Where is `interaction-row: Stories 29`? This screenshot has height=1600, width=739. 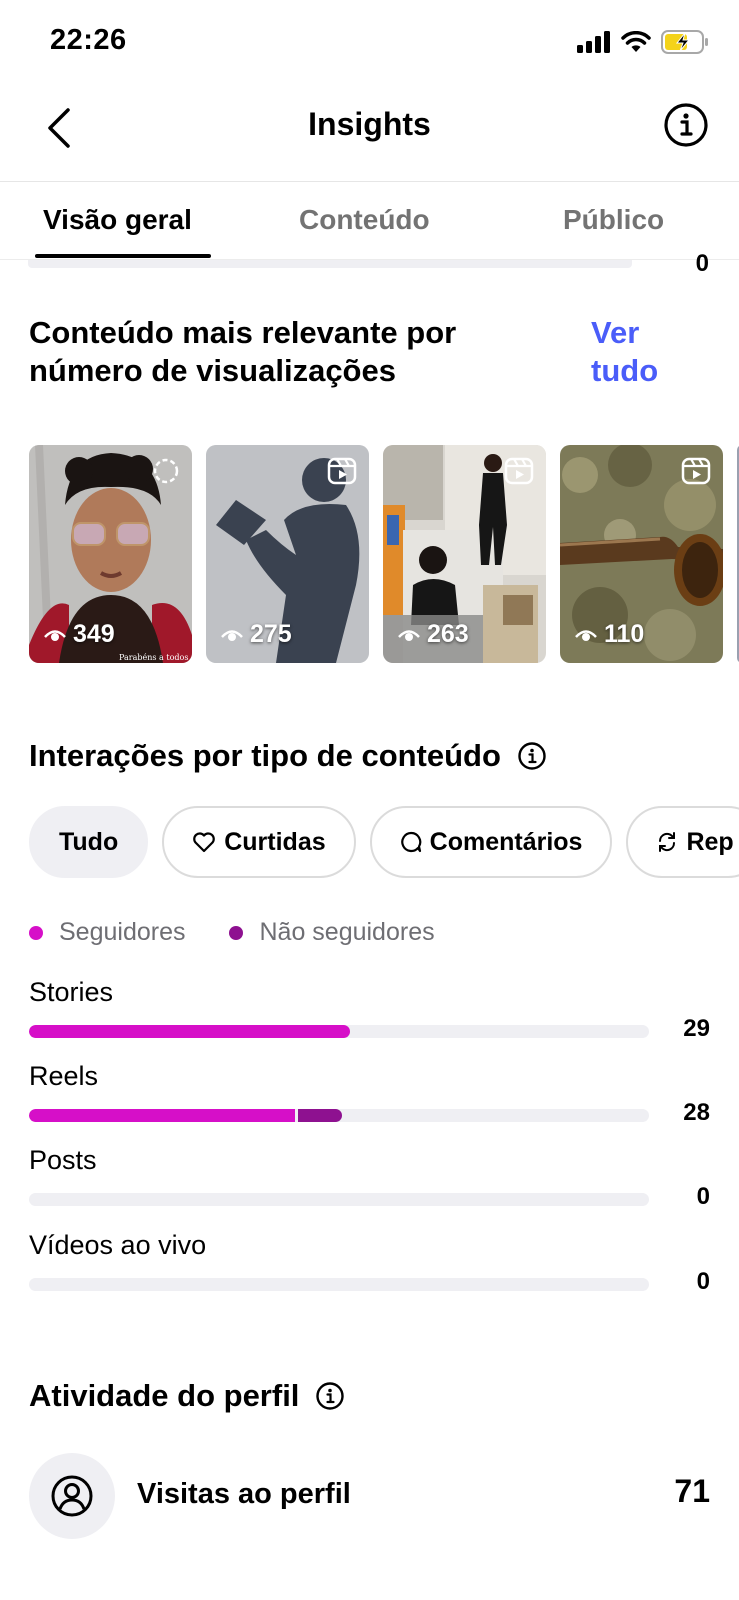
interaction-row: Stories 29 is located at coordinates (369, 1009).